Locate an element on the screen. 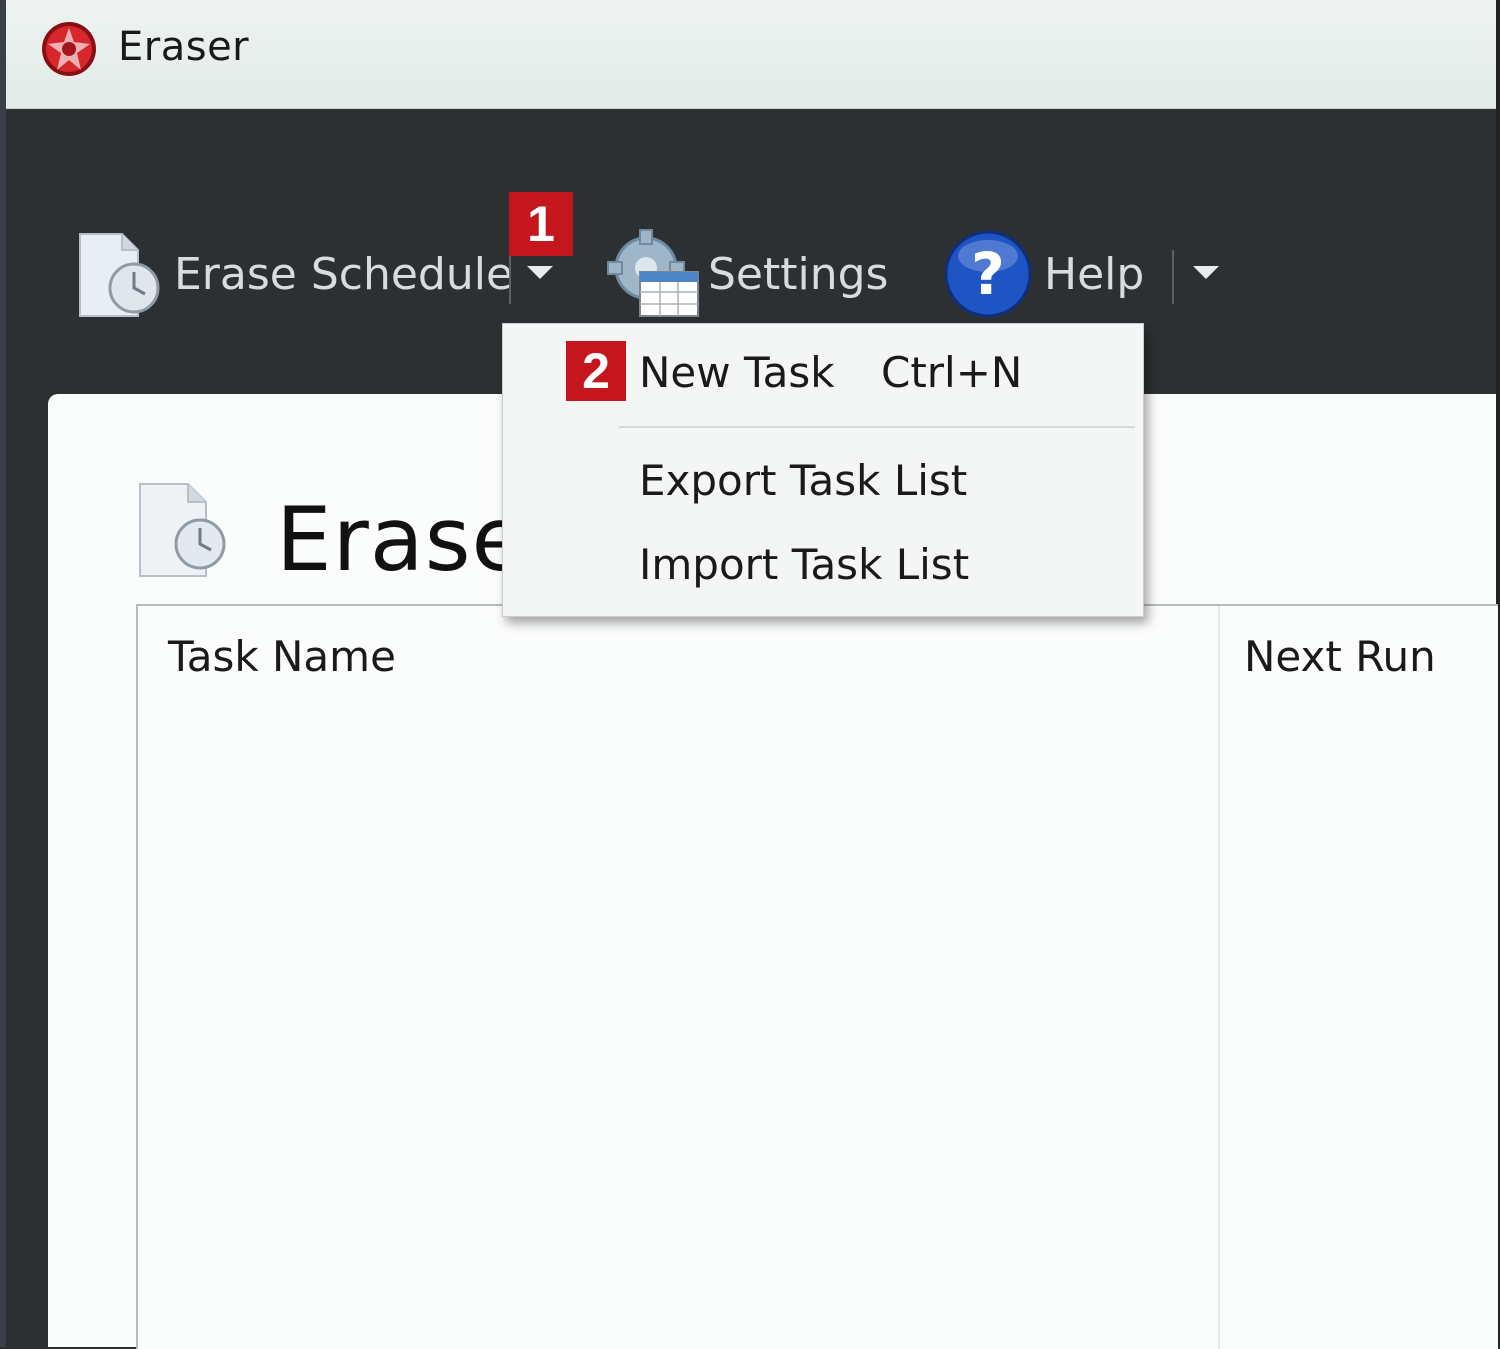 This screenshot has width=1500, height=1349. column-header-task-name: Task Name is located at coordinates (282, 656).